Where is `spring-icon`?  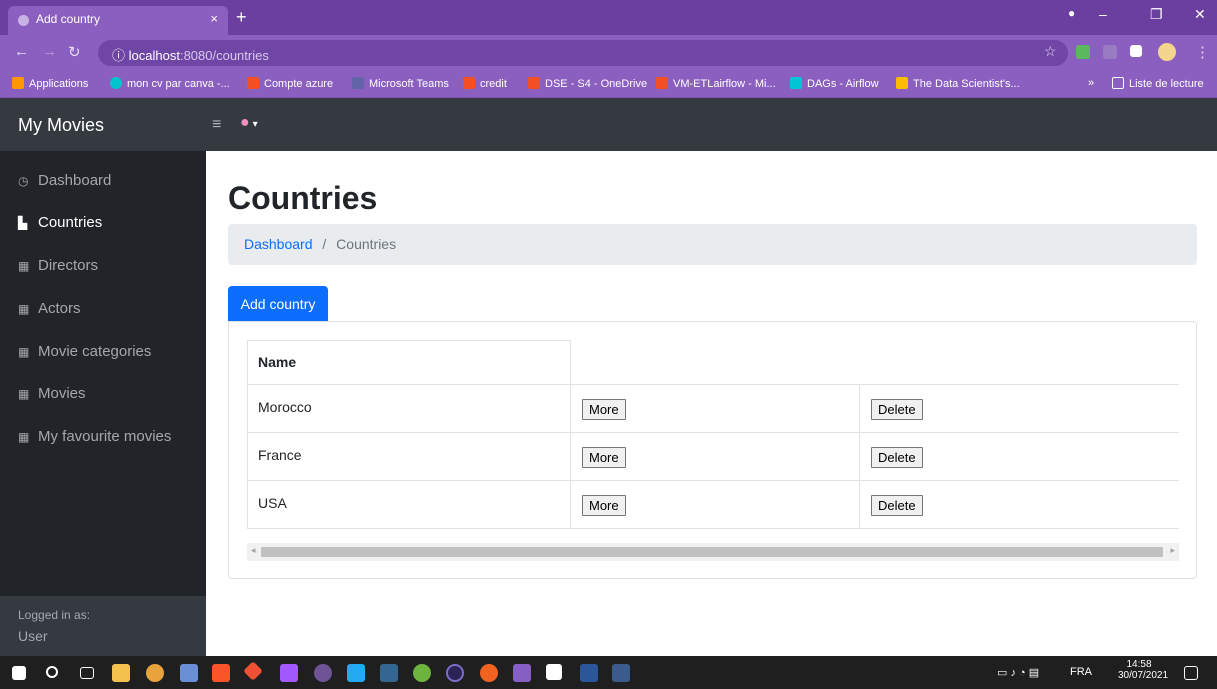
spring-icon is located at coordinates (422, 673).